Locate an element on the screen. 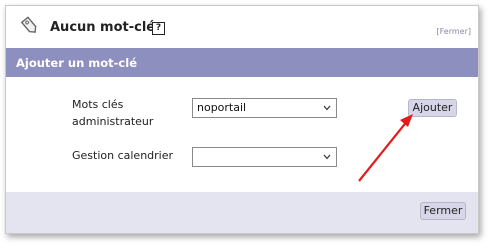  calendar-select is located at coordinates (264, 157).